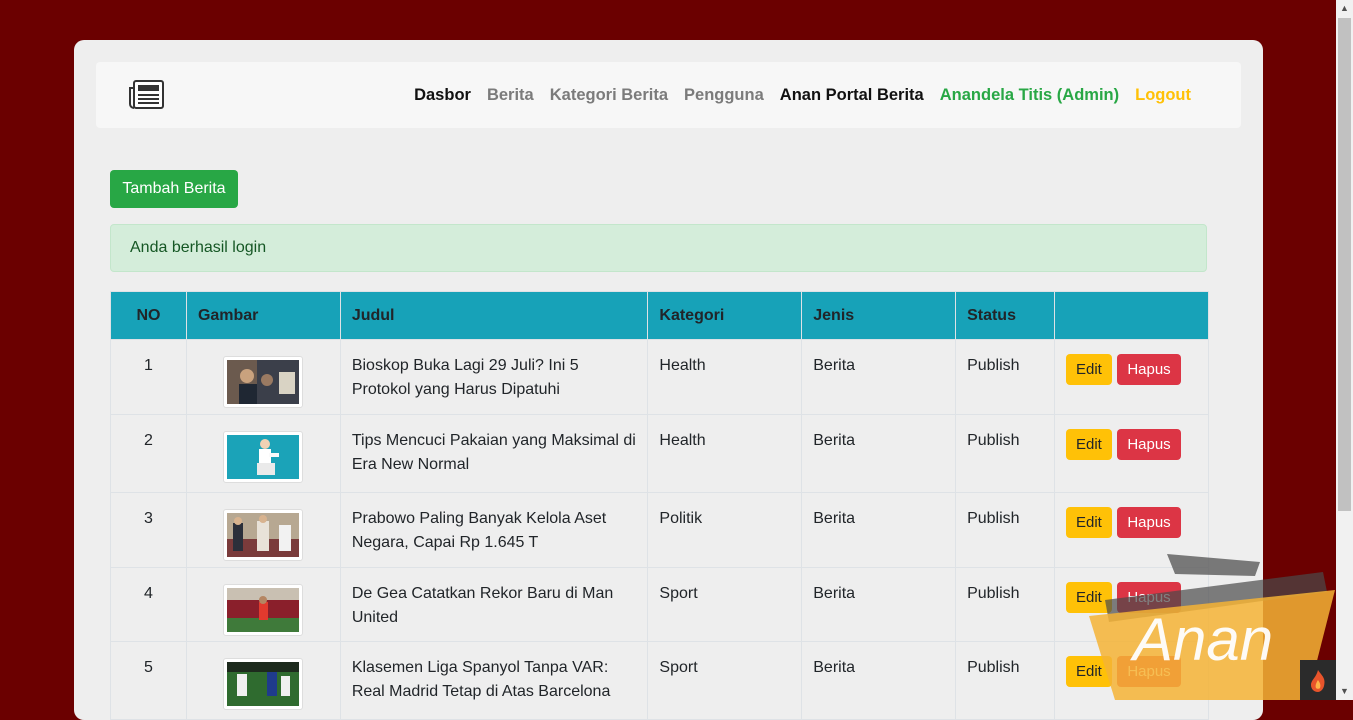 The image size is (1353, 720). I want to click on nav-kategori-berita: Kategori Berita, so click(609, 95).